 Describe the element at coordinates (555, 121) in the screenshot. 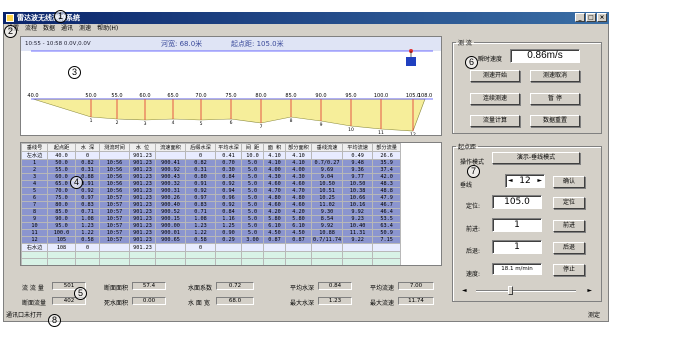

I see `reset-data-button: 数据重置` at that location.